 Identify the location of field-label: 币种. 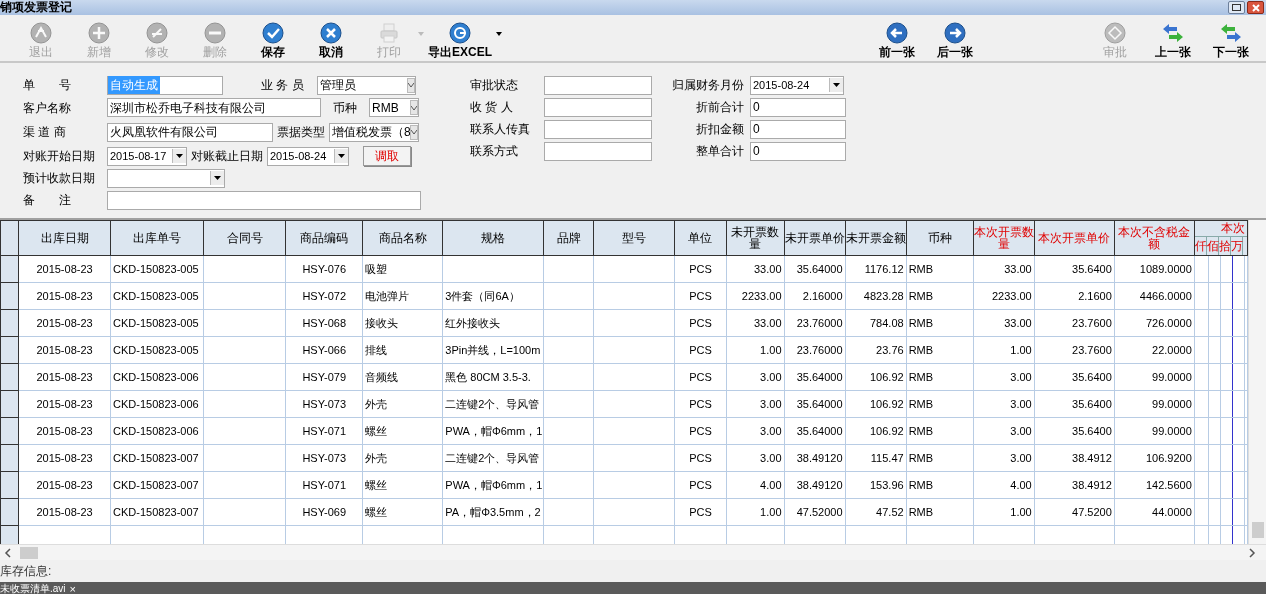
(345, 108).